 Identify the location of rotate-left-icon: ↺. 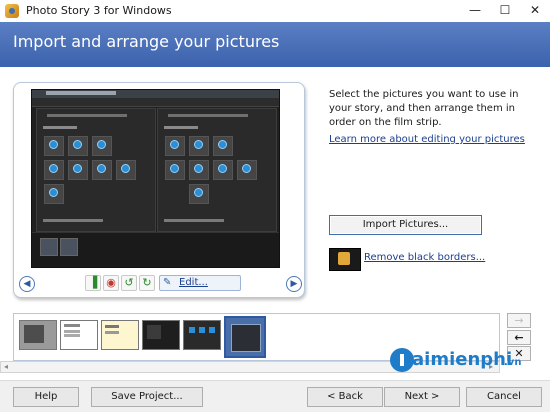
(129, 283).